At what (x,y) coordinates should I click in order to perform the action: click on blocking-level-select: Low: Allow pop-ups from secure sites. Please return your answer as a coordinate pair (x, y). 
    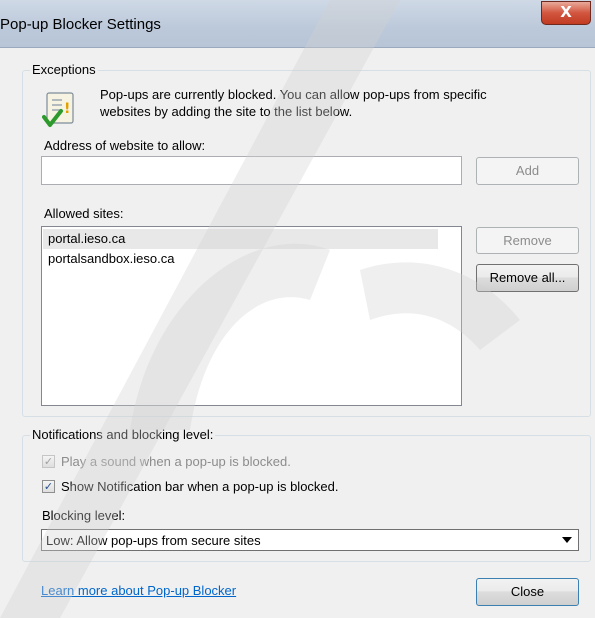
    Looking at the image, I should click on (310, 540).